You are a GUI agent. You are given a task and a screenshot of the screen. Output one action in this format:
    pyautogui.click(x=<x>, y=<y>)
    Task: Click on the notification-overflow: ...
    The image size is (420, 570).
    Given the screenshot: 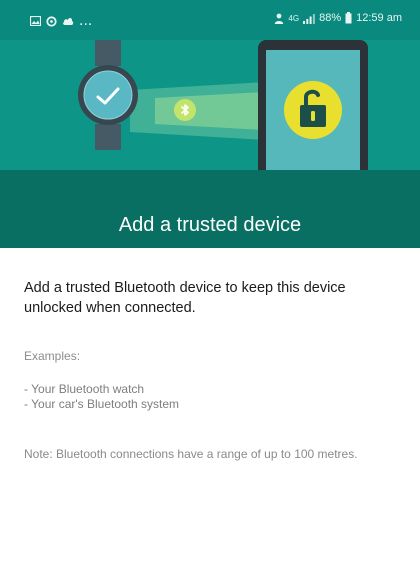 What is the action you would take?
    pyautogui.click(x=86, y=20)
    